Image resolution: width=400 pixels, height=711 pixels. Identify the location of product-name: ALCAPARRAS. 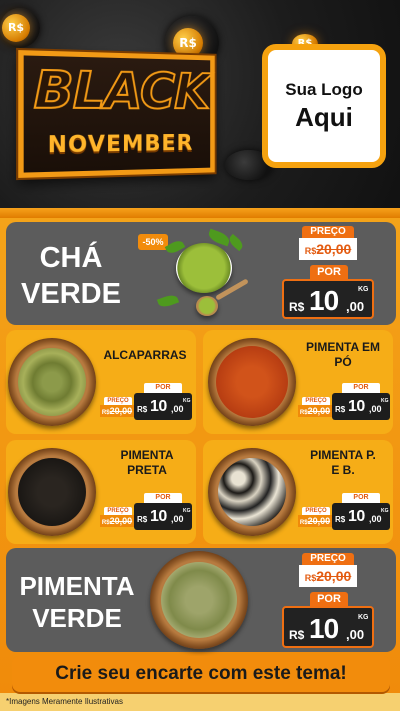
(145, 355).